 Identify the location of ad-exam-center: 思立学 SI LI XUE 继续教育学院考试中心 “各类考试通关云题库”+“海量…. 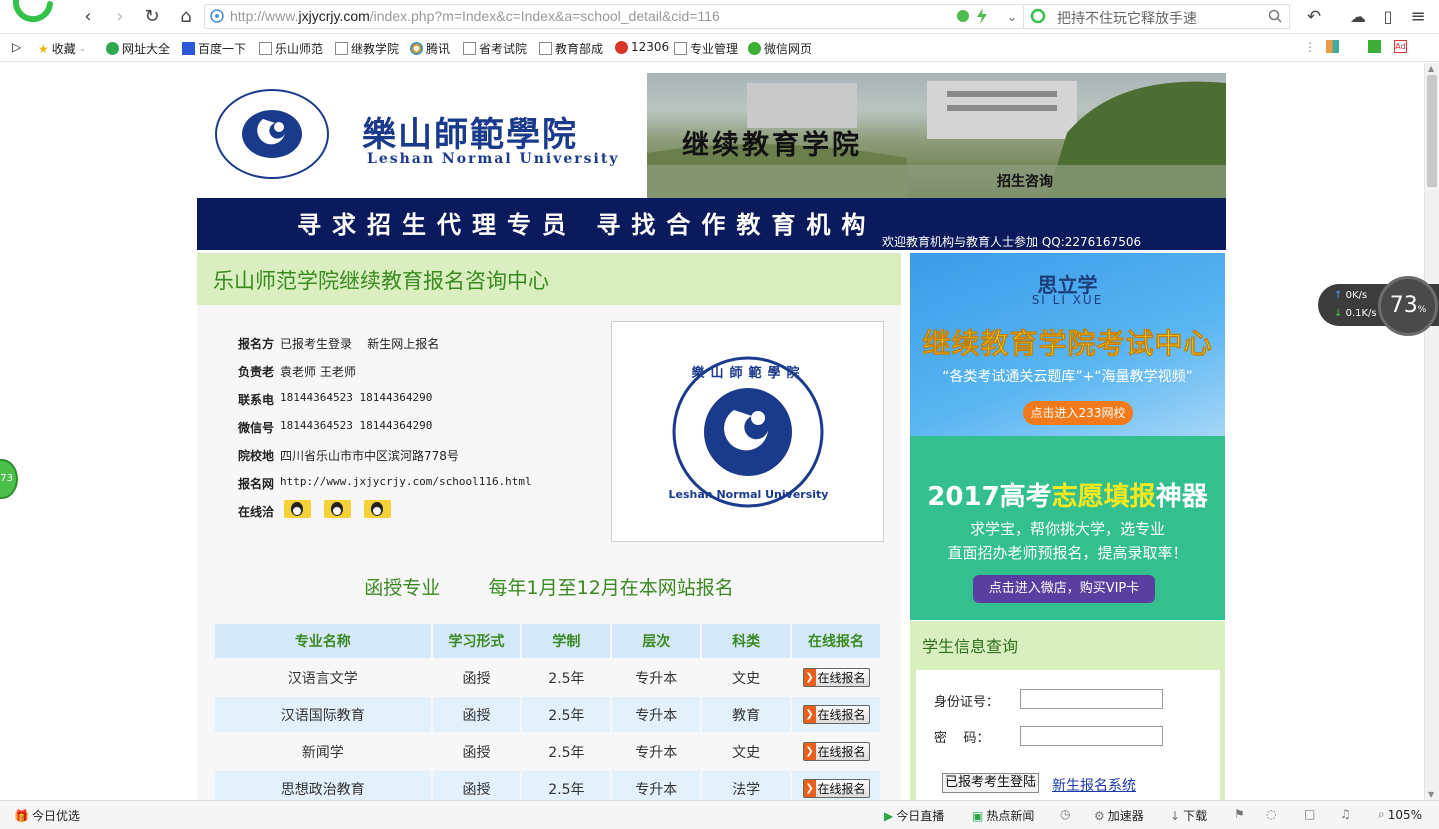
(1067, 344).